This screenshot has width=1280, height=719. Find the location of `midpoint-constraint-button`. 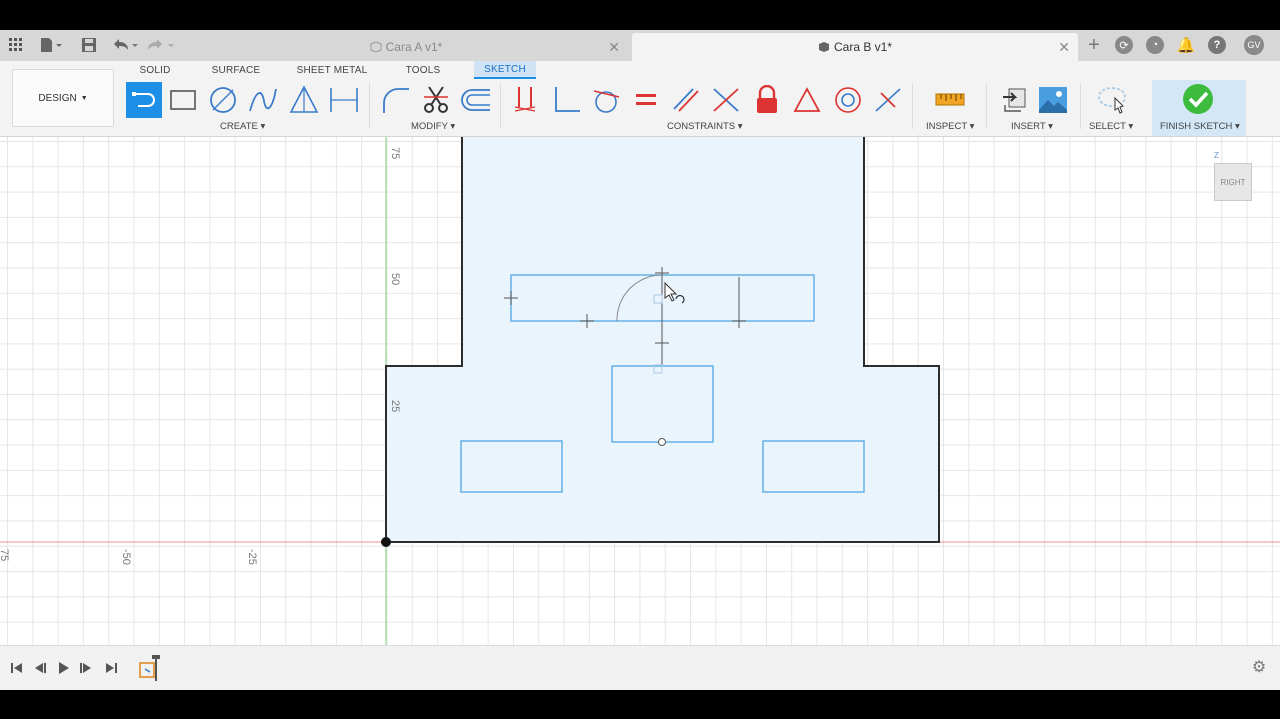

midpoint-constraint-button is located at coordinates (807, 100).